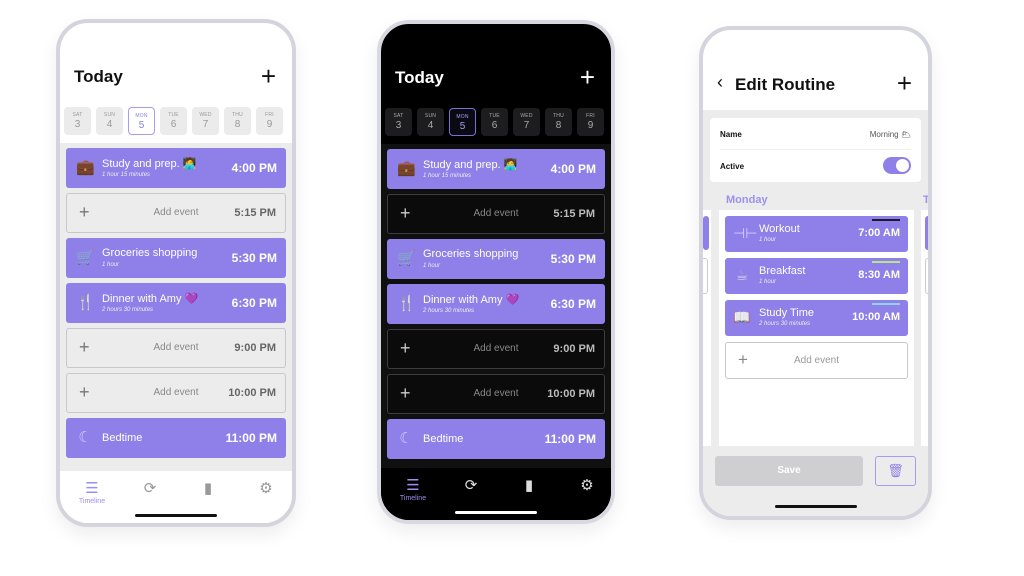 The width and height of the screenshot is (1024, 576). I want to click on routine-settings-card: Name Morning 🌥 Active, so click(815, 150).